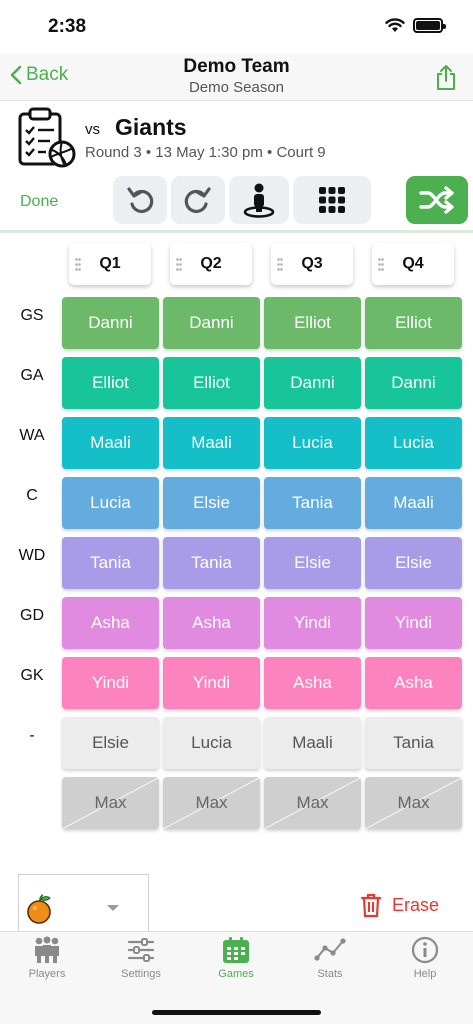 This screenshot has width=473, height=1024. I want to click on bench-player-cell: Maali, so click(312, 743).